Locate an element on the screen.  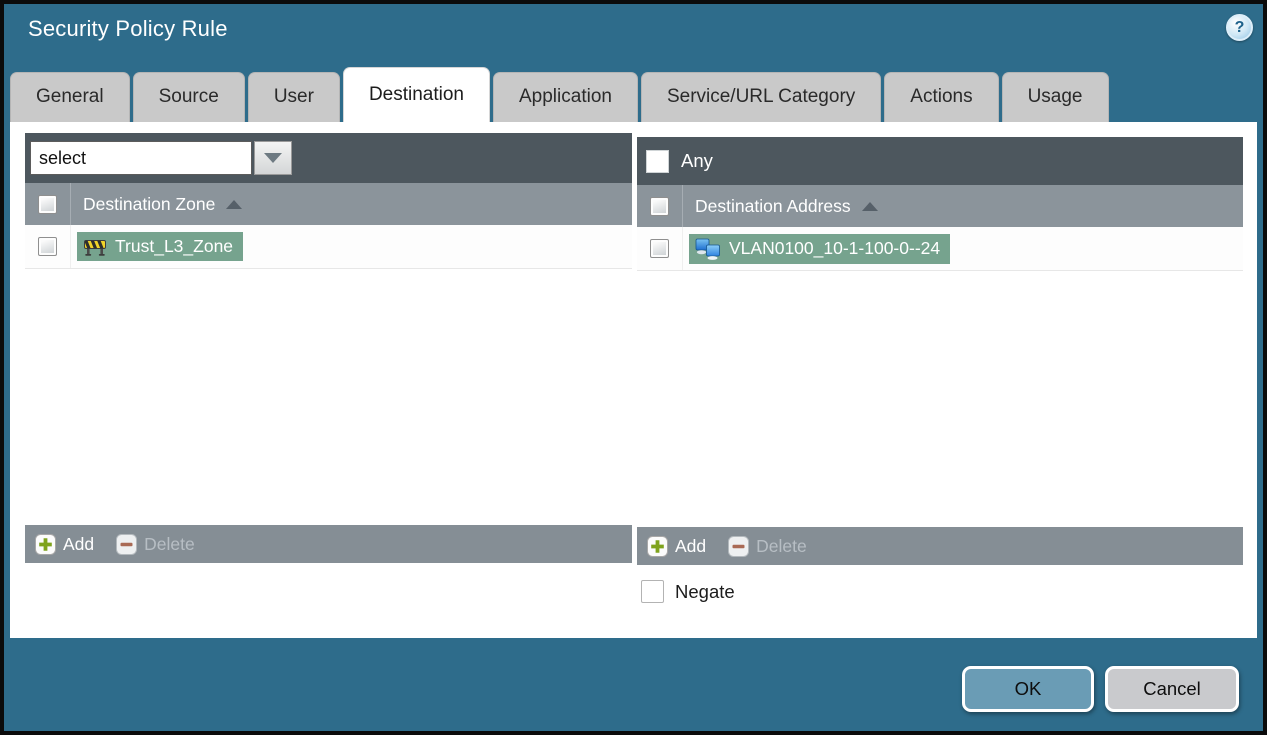
table-row: Trust_L3_Zone is located at coordinates (328, 247).